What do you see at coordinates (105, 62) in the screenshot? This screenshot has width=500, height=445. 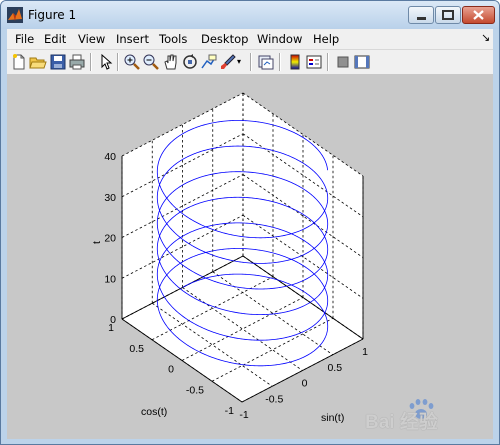 I see `edit-plot-arrow-icon` at bounding box center [105, 62].